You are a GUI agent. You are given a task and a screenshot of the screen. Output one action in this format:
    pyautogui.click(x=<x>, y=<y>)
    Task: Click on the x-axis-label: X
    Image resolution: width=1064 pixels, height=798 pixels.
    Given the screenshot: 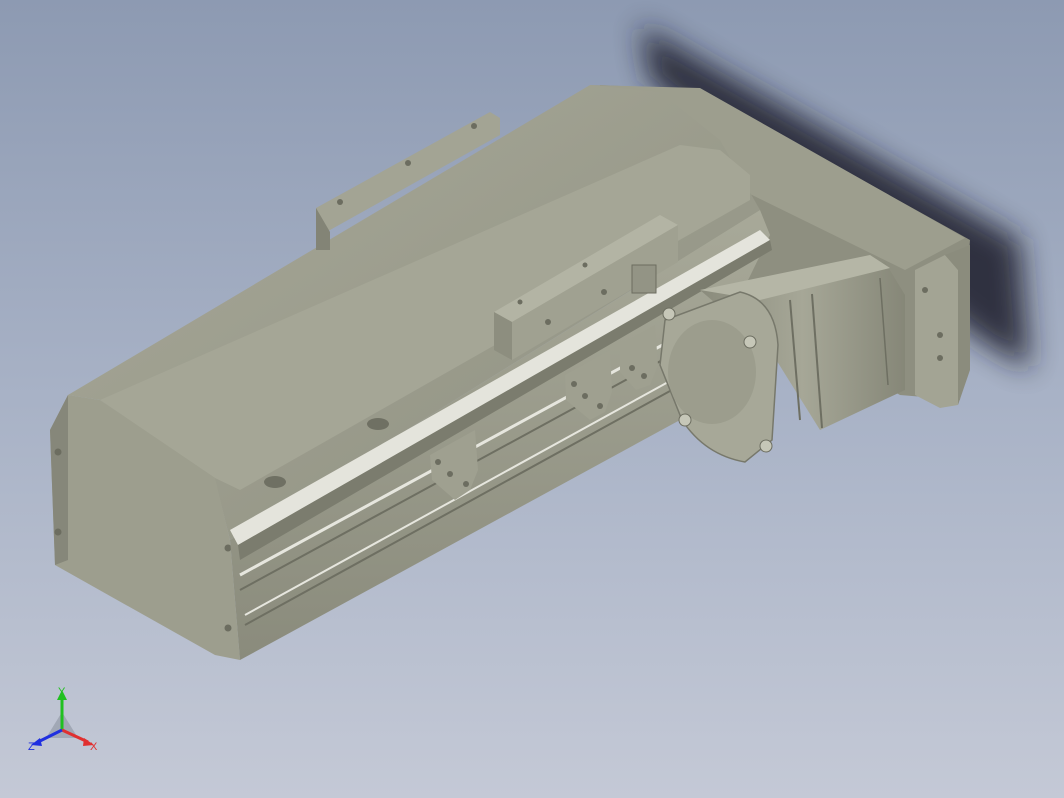 What is the action you would take?
    pyautogui.click(x=94, y=747)
    